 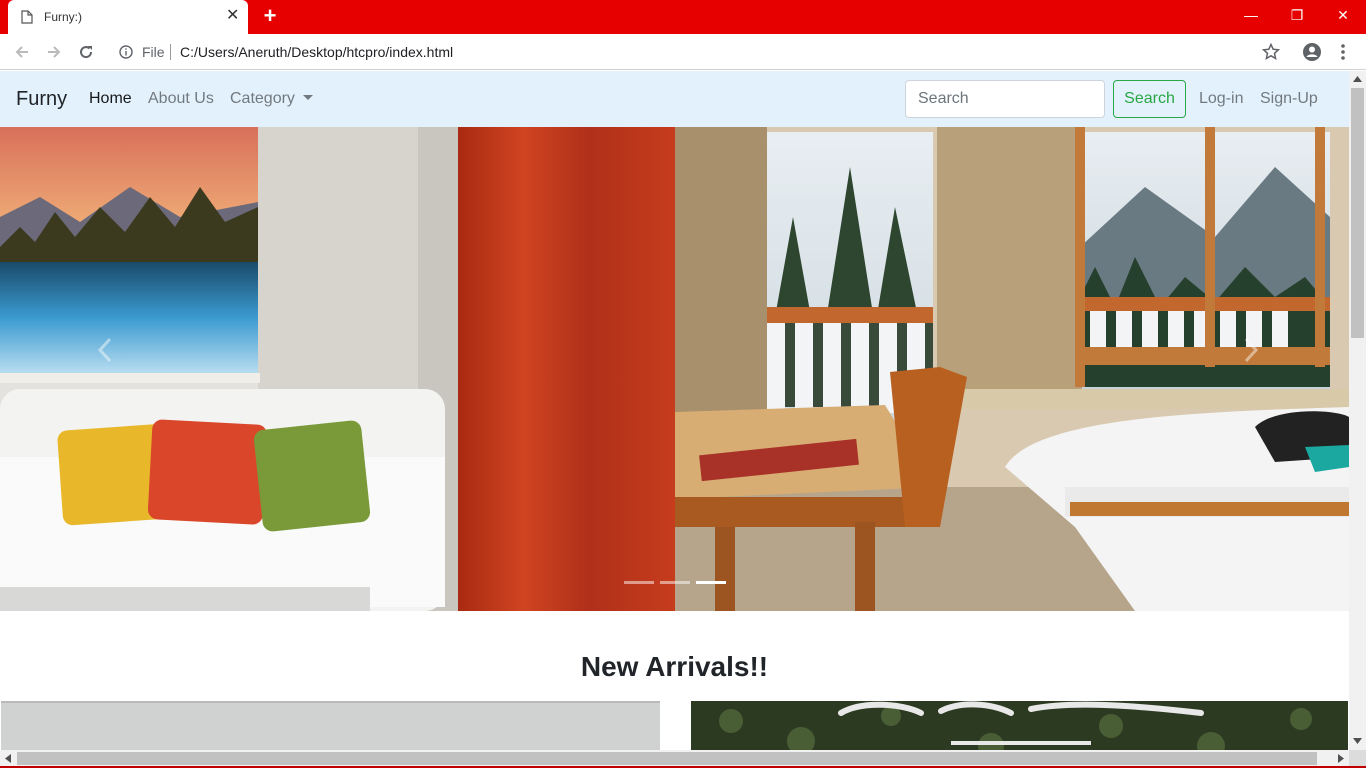 I want to click on scroll-up-icon, so click(x=1357, y=79).